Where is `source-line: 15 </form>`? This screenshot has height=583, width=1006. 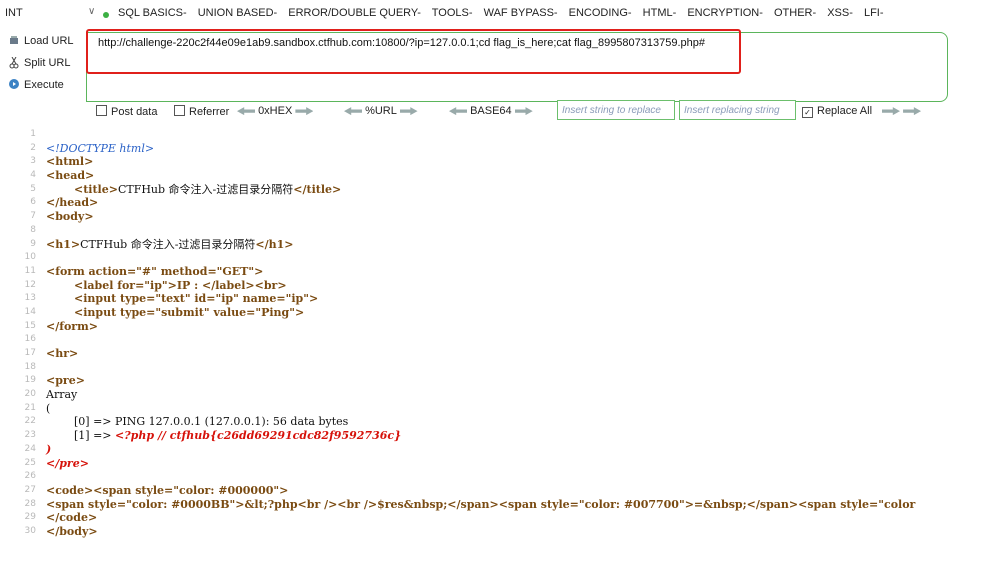
source-line: 15 </form> is located at coordinates (503, 327).